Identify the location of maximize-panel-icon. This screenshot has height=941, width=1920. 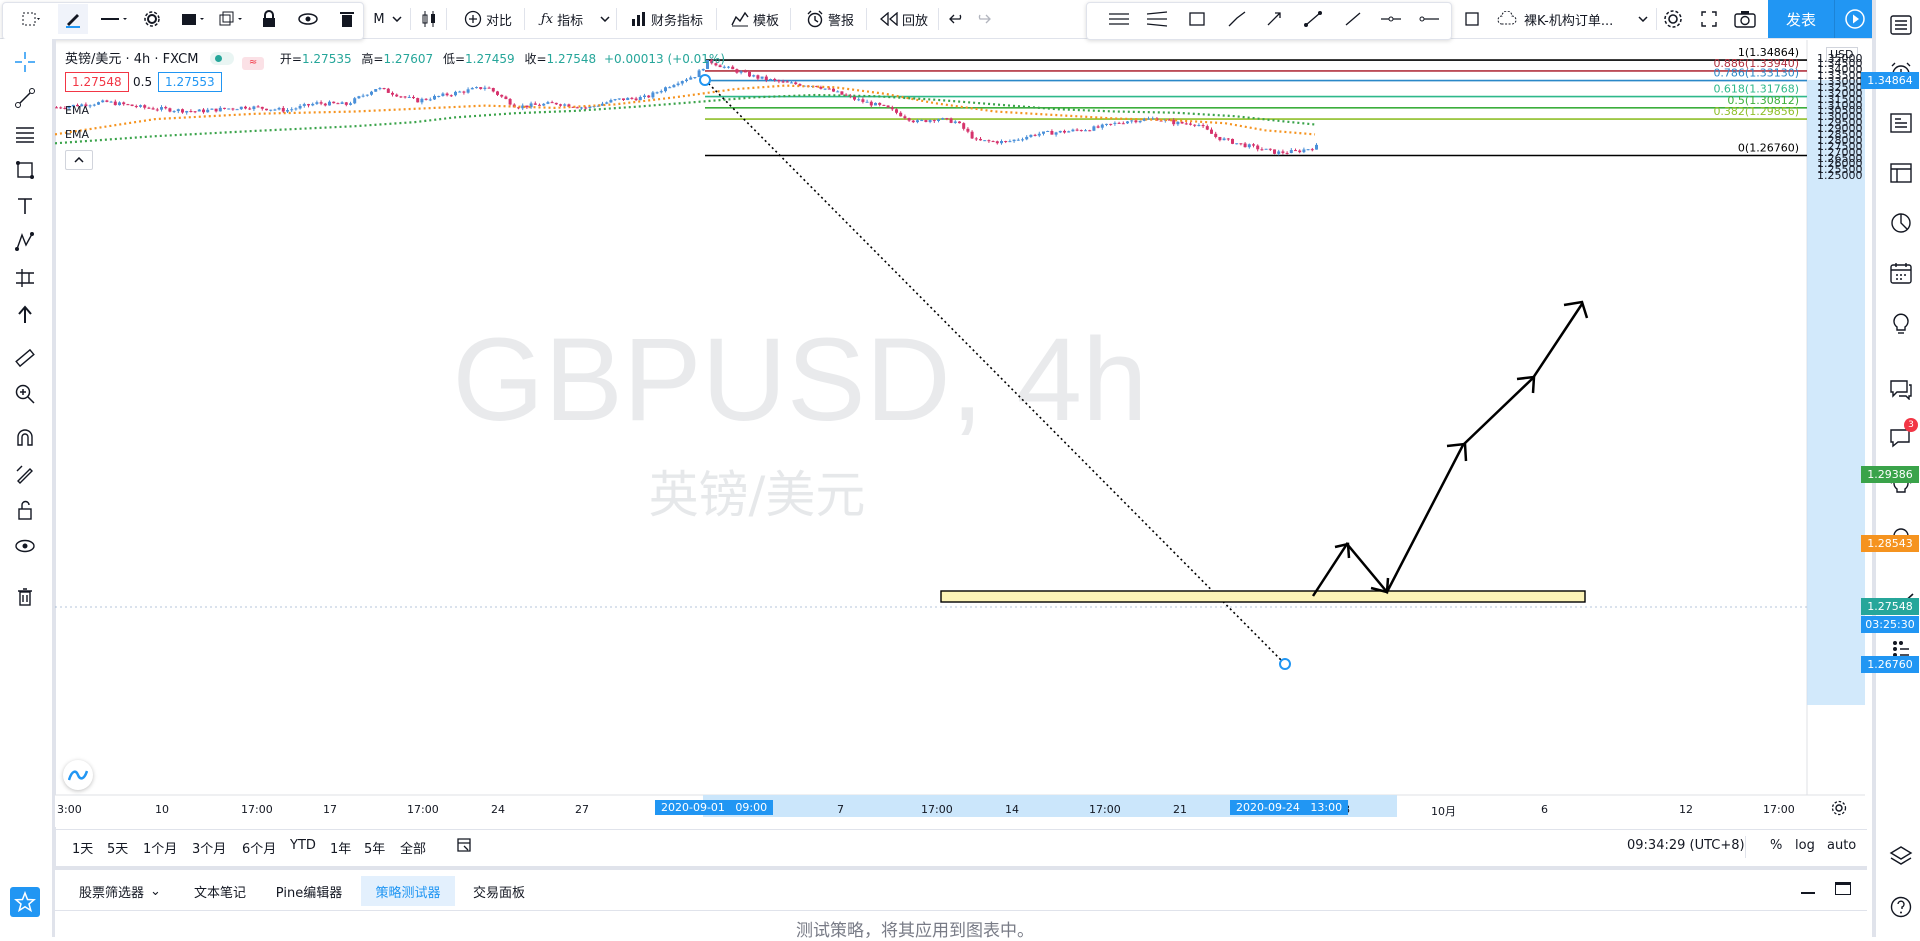
(1843, 888).